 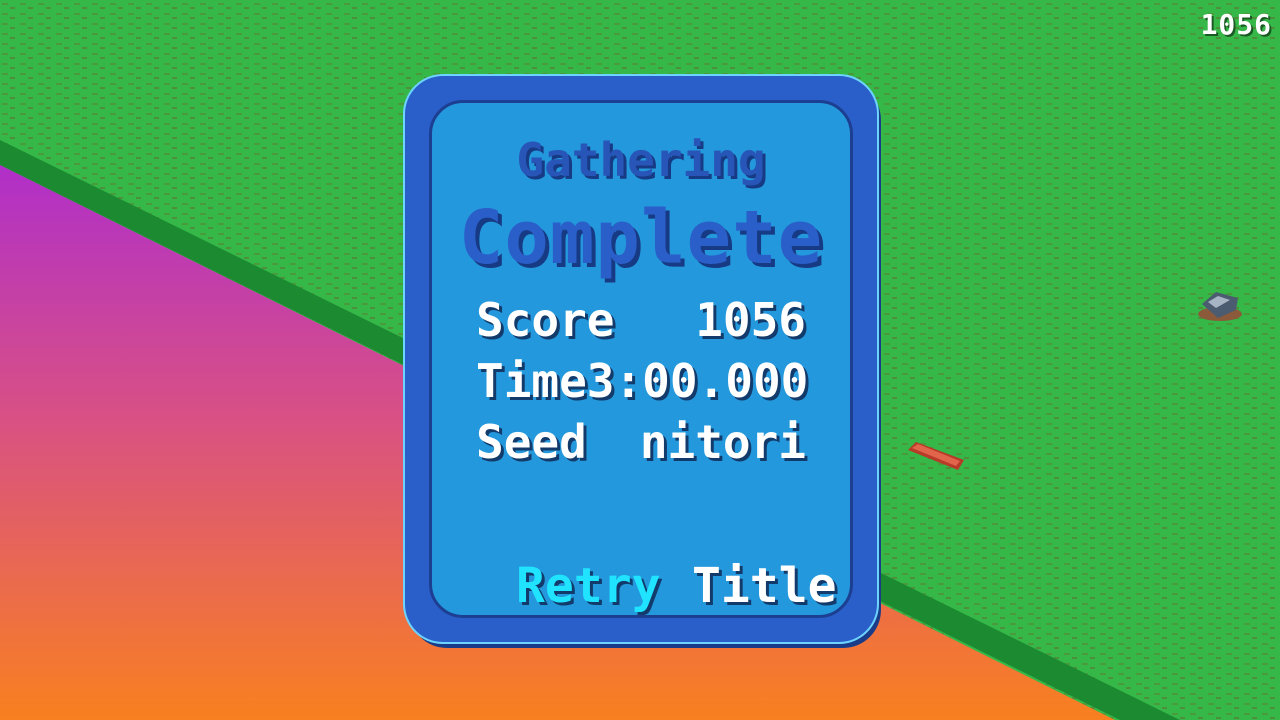 I want to click on hud-score: 1056, so click(x=1236, y=24).